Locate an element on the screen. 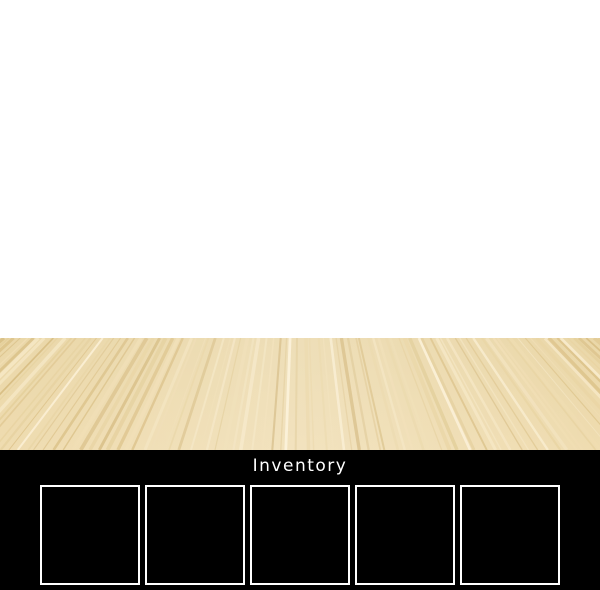 The image size is (600, 590). inventory-title: Inventory is located at coordinates (300, 466).